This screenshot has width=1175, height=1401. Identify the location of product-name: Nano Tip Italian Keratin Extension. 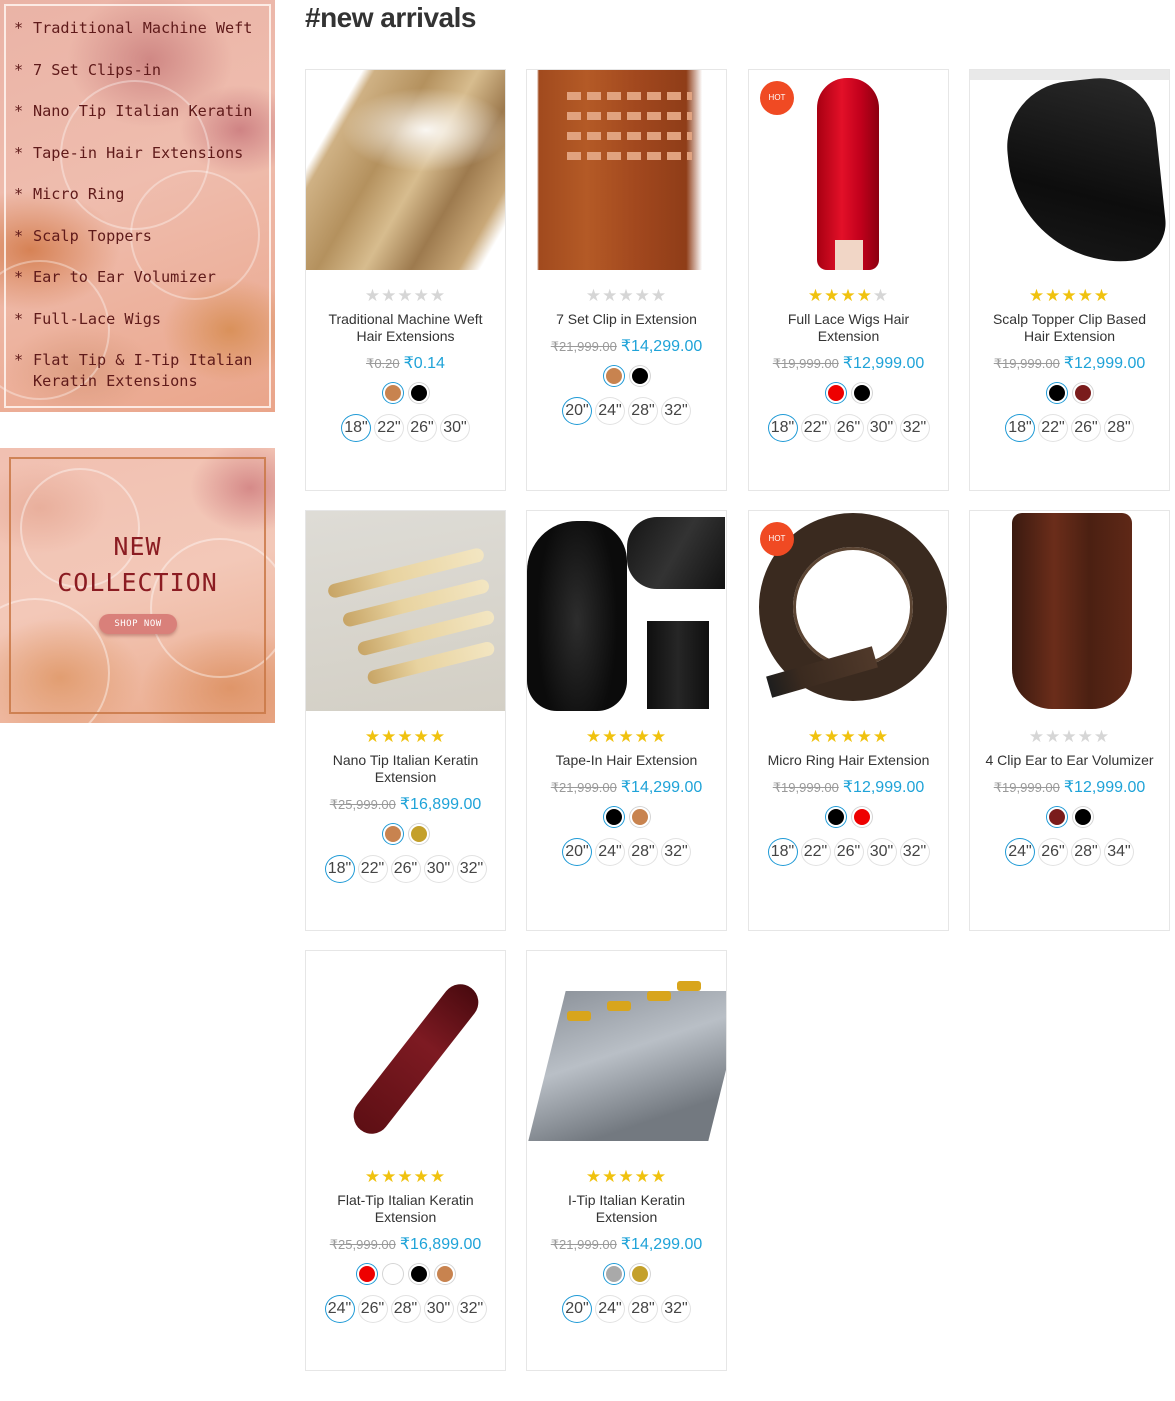
(406, 769).